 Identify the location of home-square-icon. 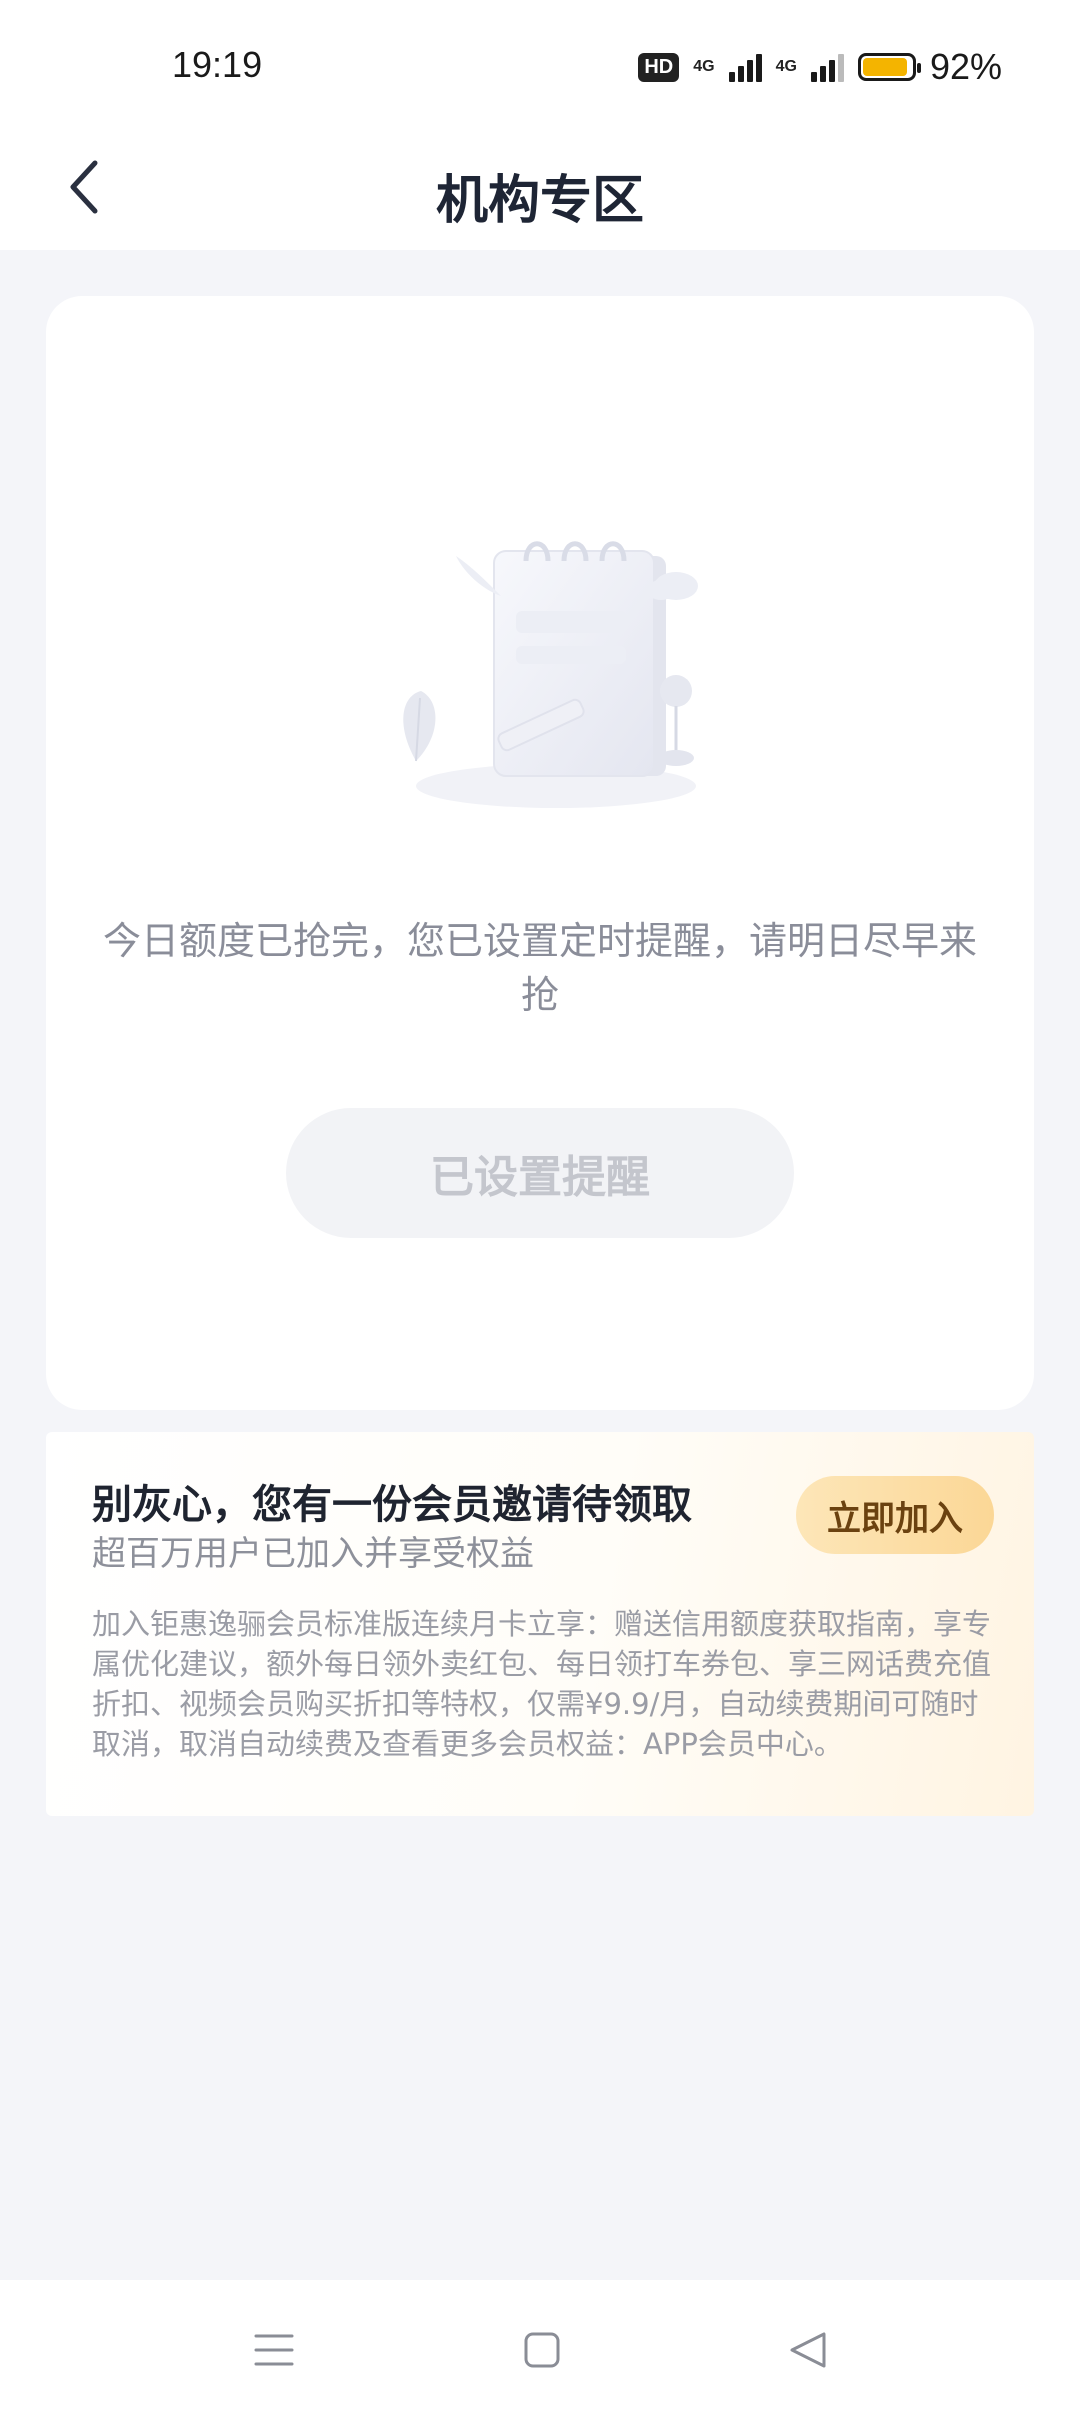
(542, 2350).